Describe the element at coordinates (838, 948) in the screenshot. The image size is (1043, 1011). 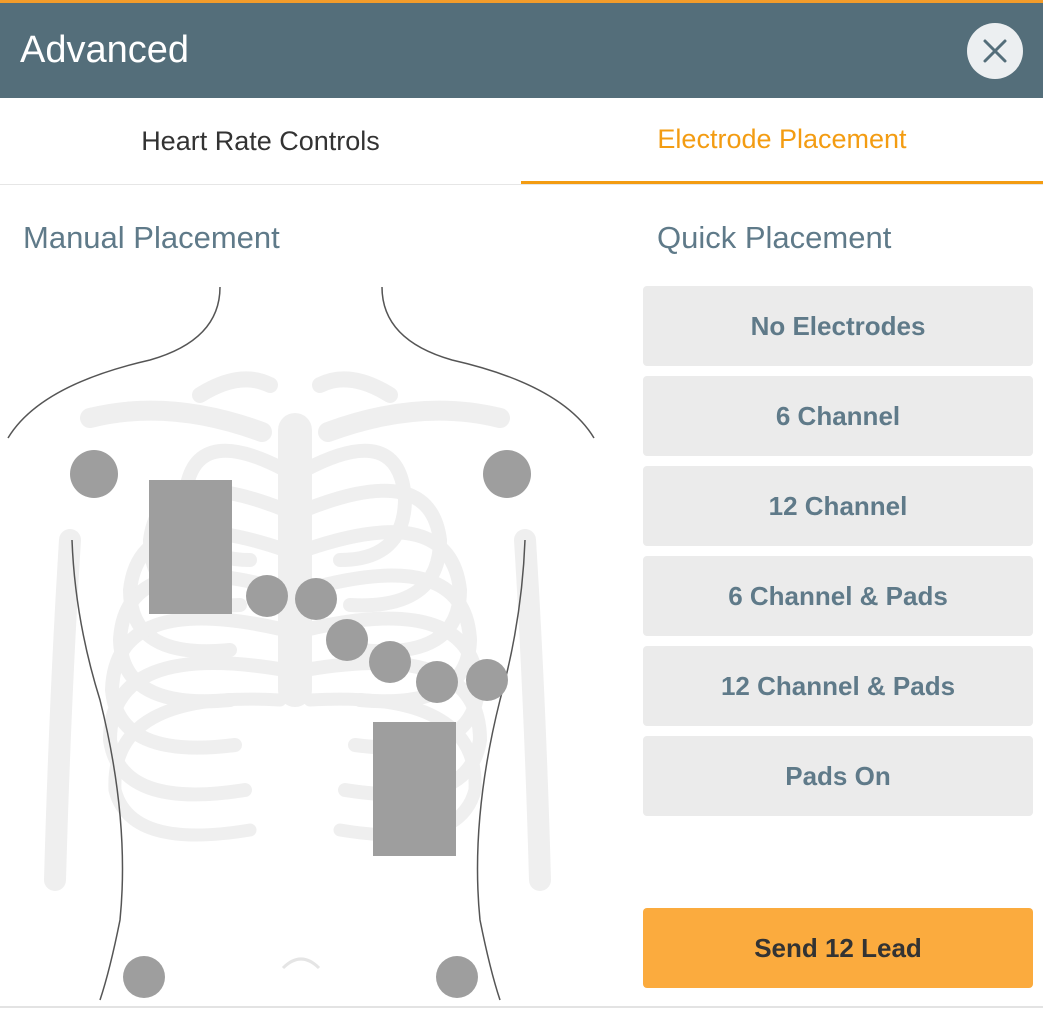
I see `send-12-lead-button: Send 12 Lead` at that location.